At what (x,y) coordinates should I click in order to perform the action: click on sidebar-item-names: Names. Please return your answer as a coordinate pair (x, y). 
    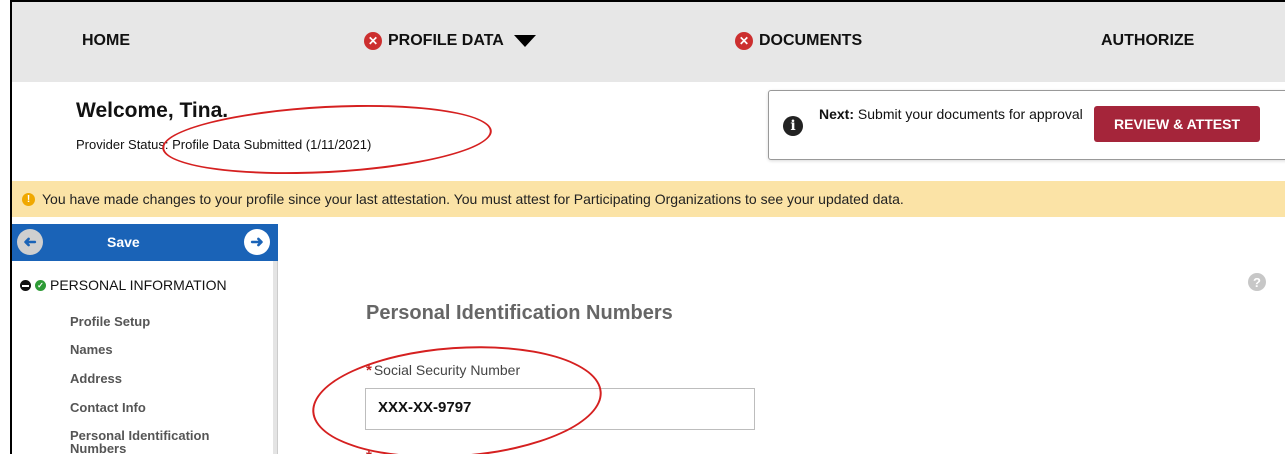
    Looking at the image, I should click on (91, 349).